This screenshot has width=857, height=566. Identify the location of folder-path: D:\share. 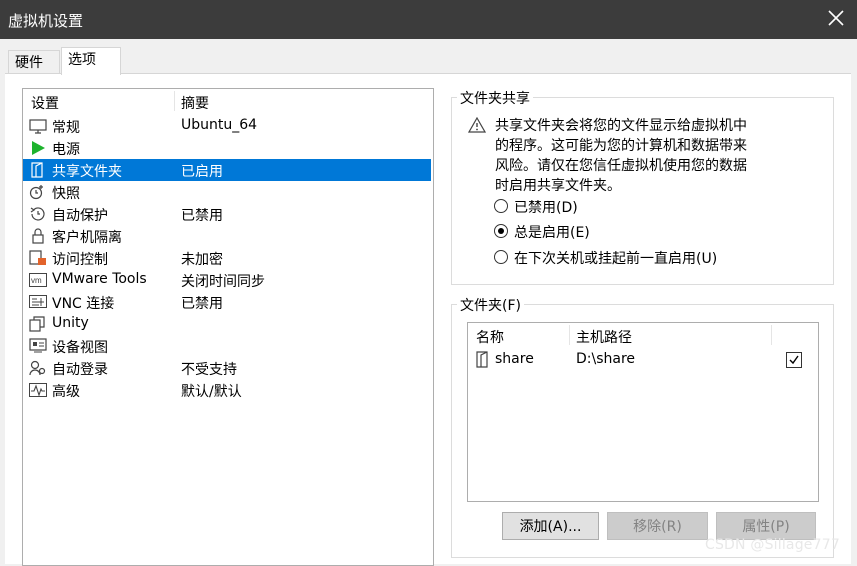
(606, 359).